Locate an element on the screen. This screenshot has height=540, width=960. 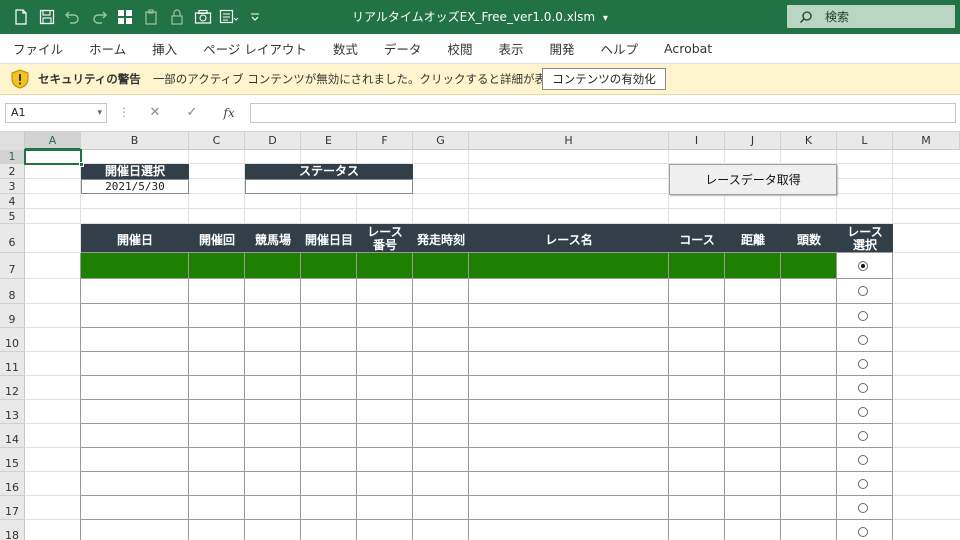
column-header-d: D is located at coordinates (273, 141).